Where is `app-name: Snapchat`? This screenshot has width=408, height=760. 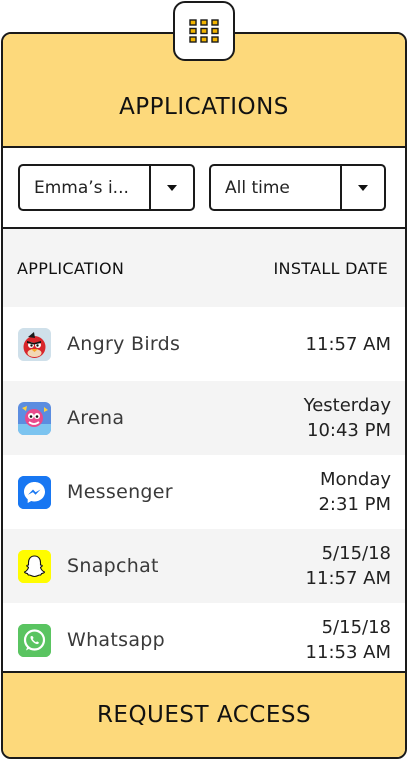
app-name: Snapchat is located at coordinates (113, 566).